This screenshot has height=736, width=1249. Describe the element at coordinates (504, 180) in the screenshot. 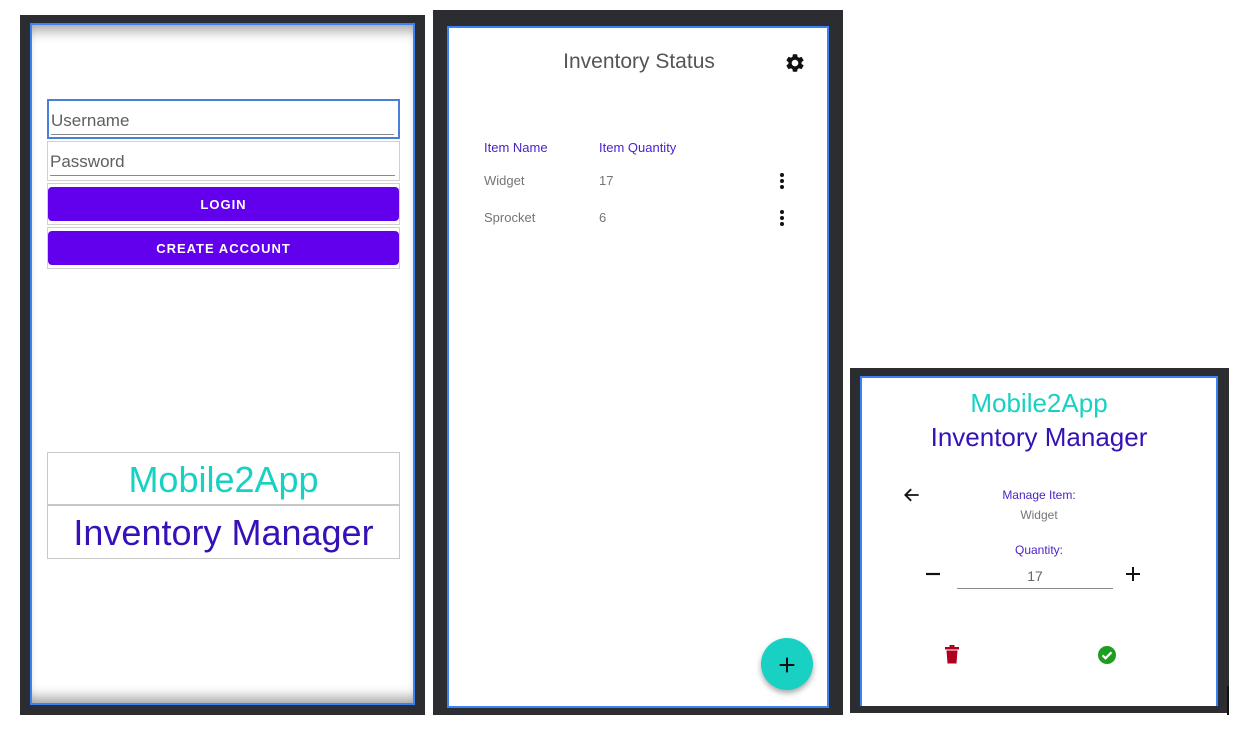

I see `item-name-cell: Widget` at that location.